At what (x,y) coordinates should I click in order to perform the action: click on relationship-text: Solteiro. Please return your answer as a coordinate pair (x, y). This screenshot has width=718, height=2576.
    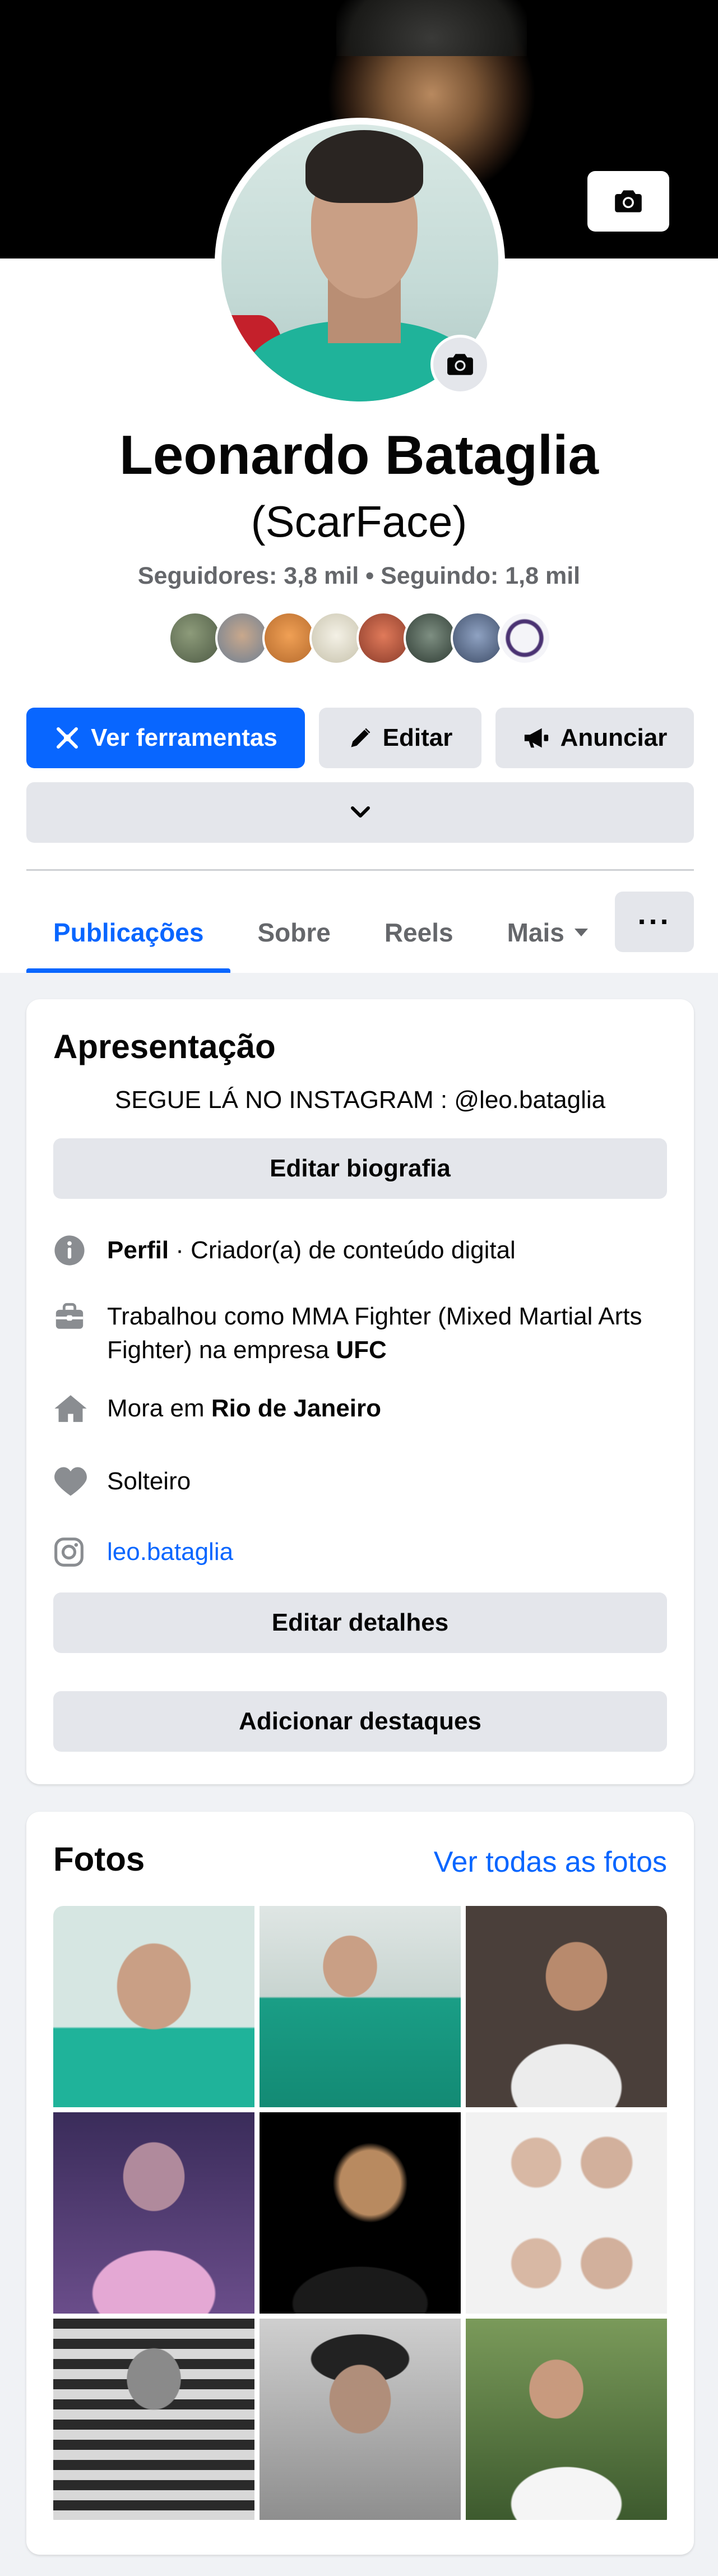
    Looking at the image, I should click on (149, 1481).